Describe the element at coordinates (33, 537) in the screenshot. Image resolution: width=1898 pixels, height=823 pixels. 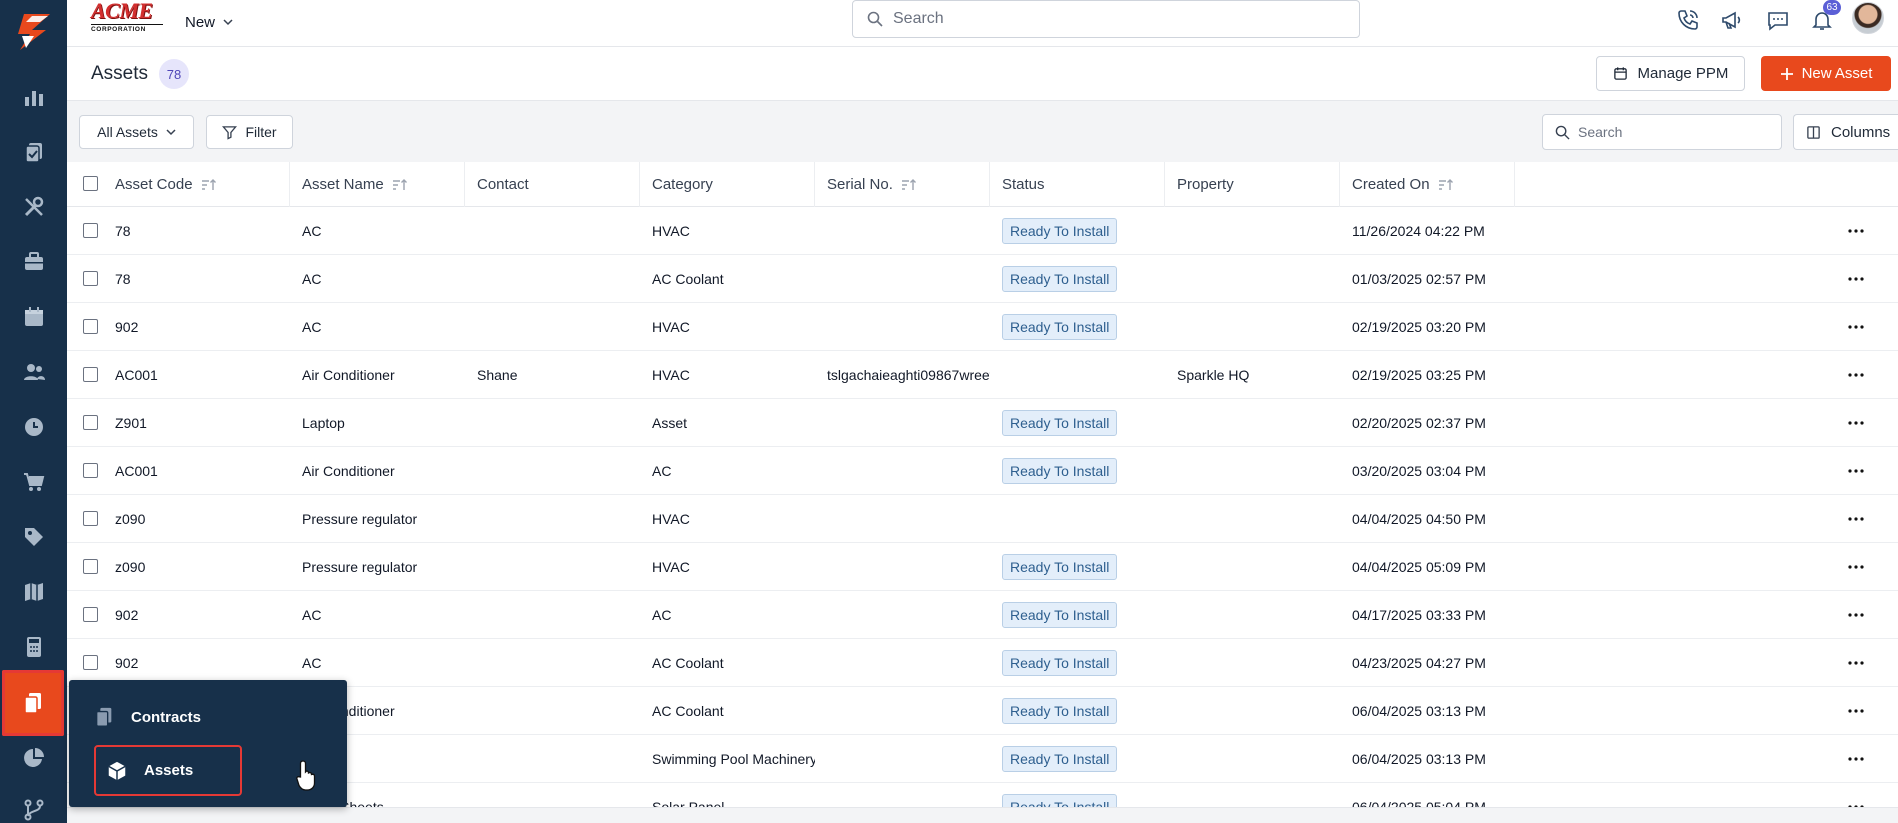
I see `nav-pricing` at that location.